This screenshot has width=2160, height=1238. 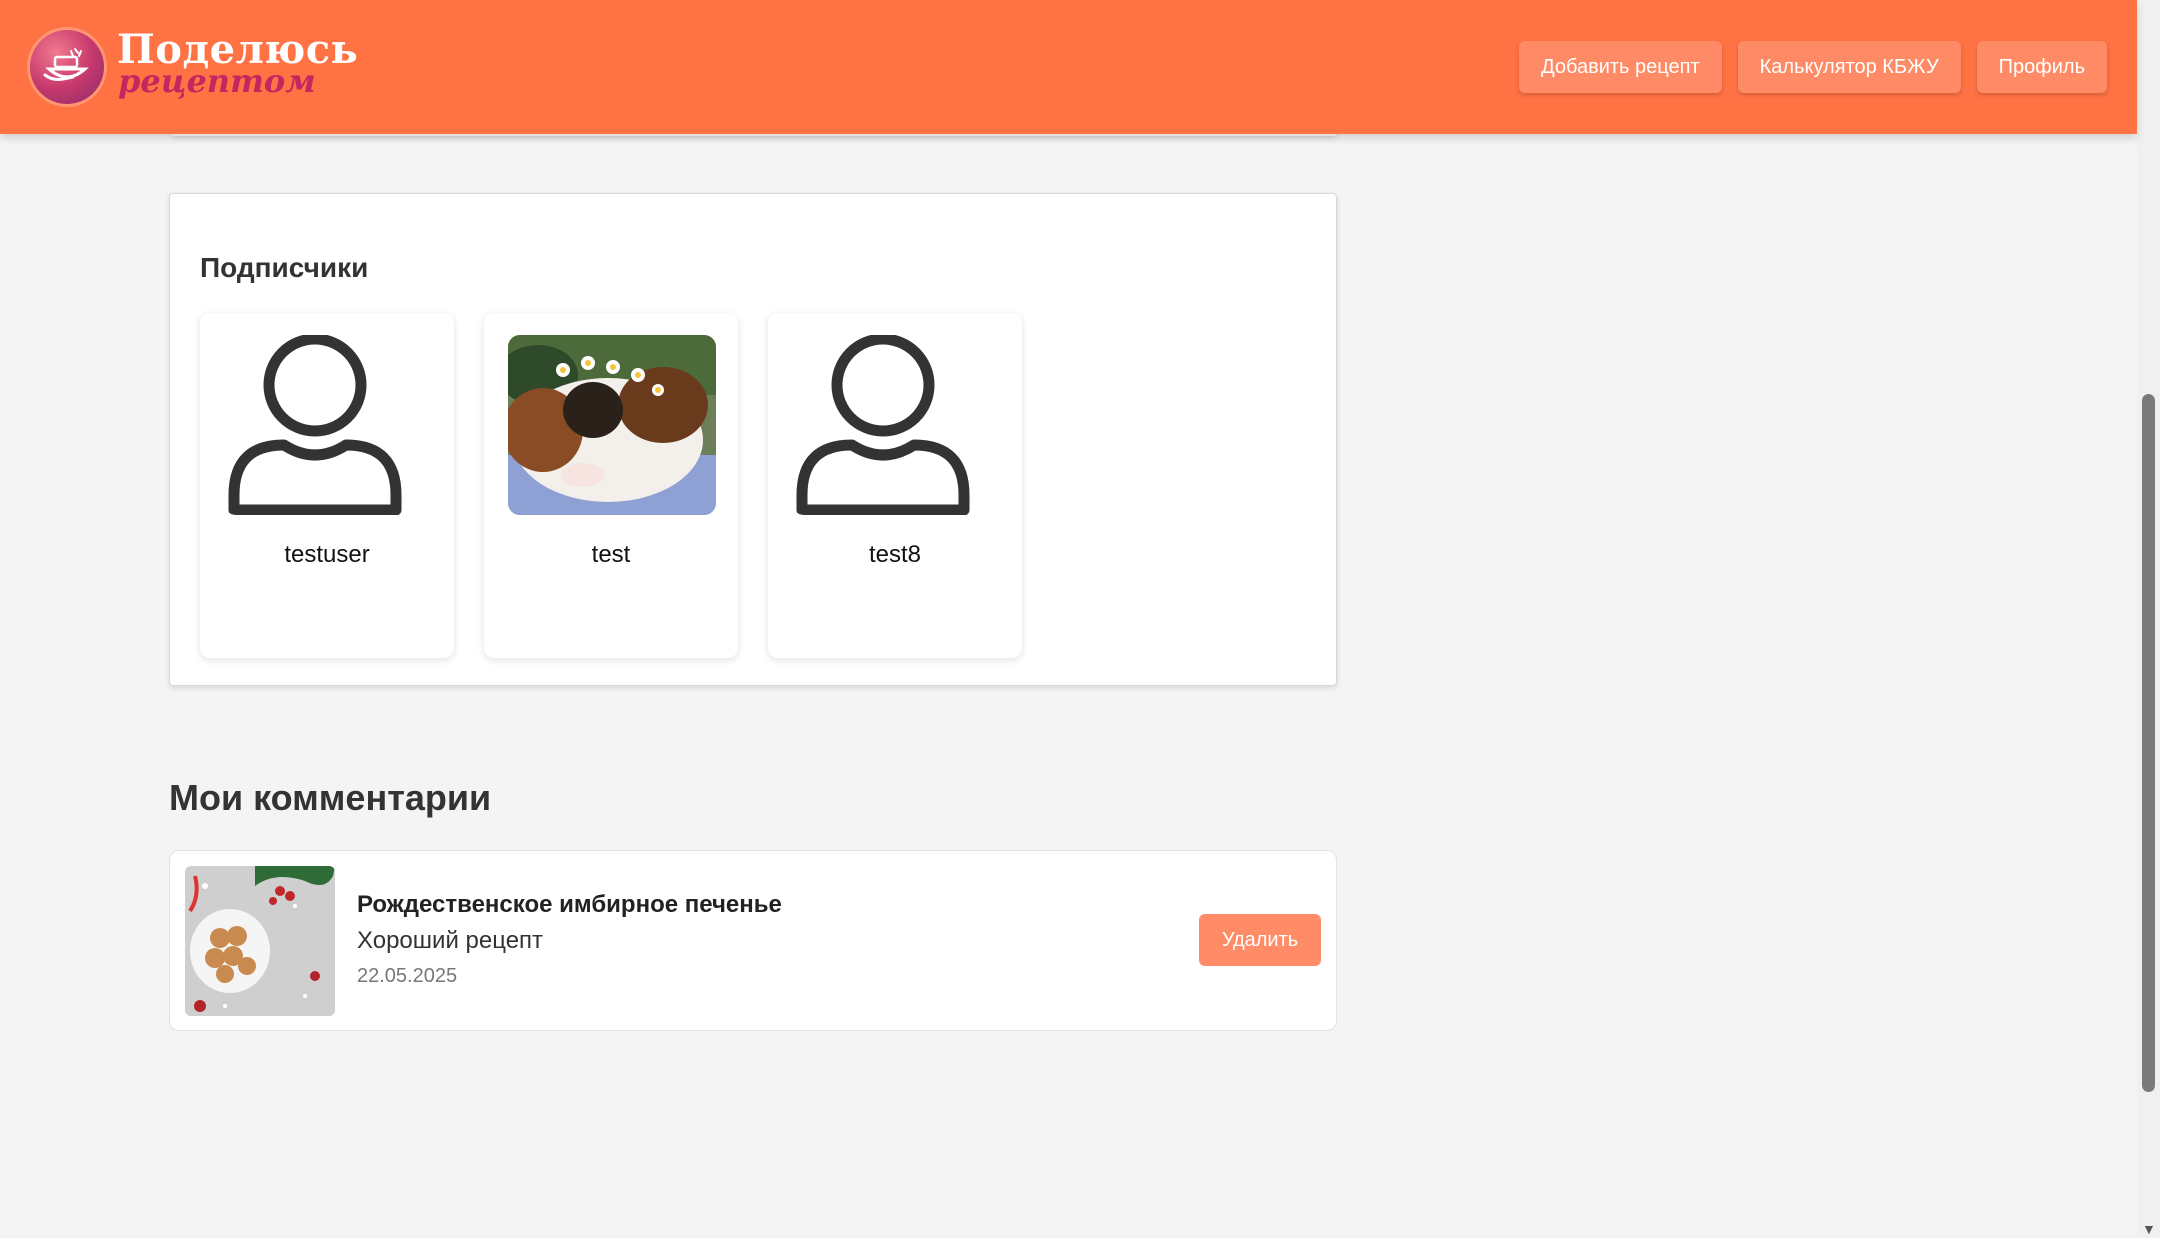 I want to click on guinea-pig-photo, so click(x=612, y=425).